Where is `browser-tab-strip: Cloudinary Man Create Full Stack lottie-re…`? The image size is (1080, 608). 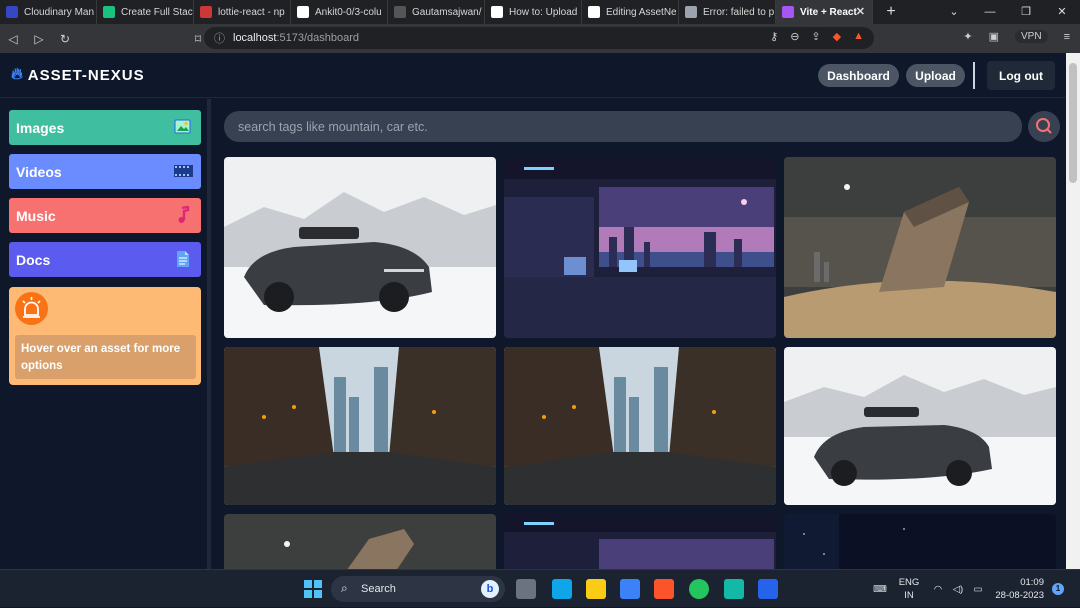
browser-tab-strip: Cloudinary Man Create Full Stack lottie-re… is located at coordinates (540, 12).